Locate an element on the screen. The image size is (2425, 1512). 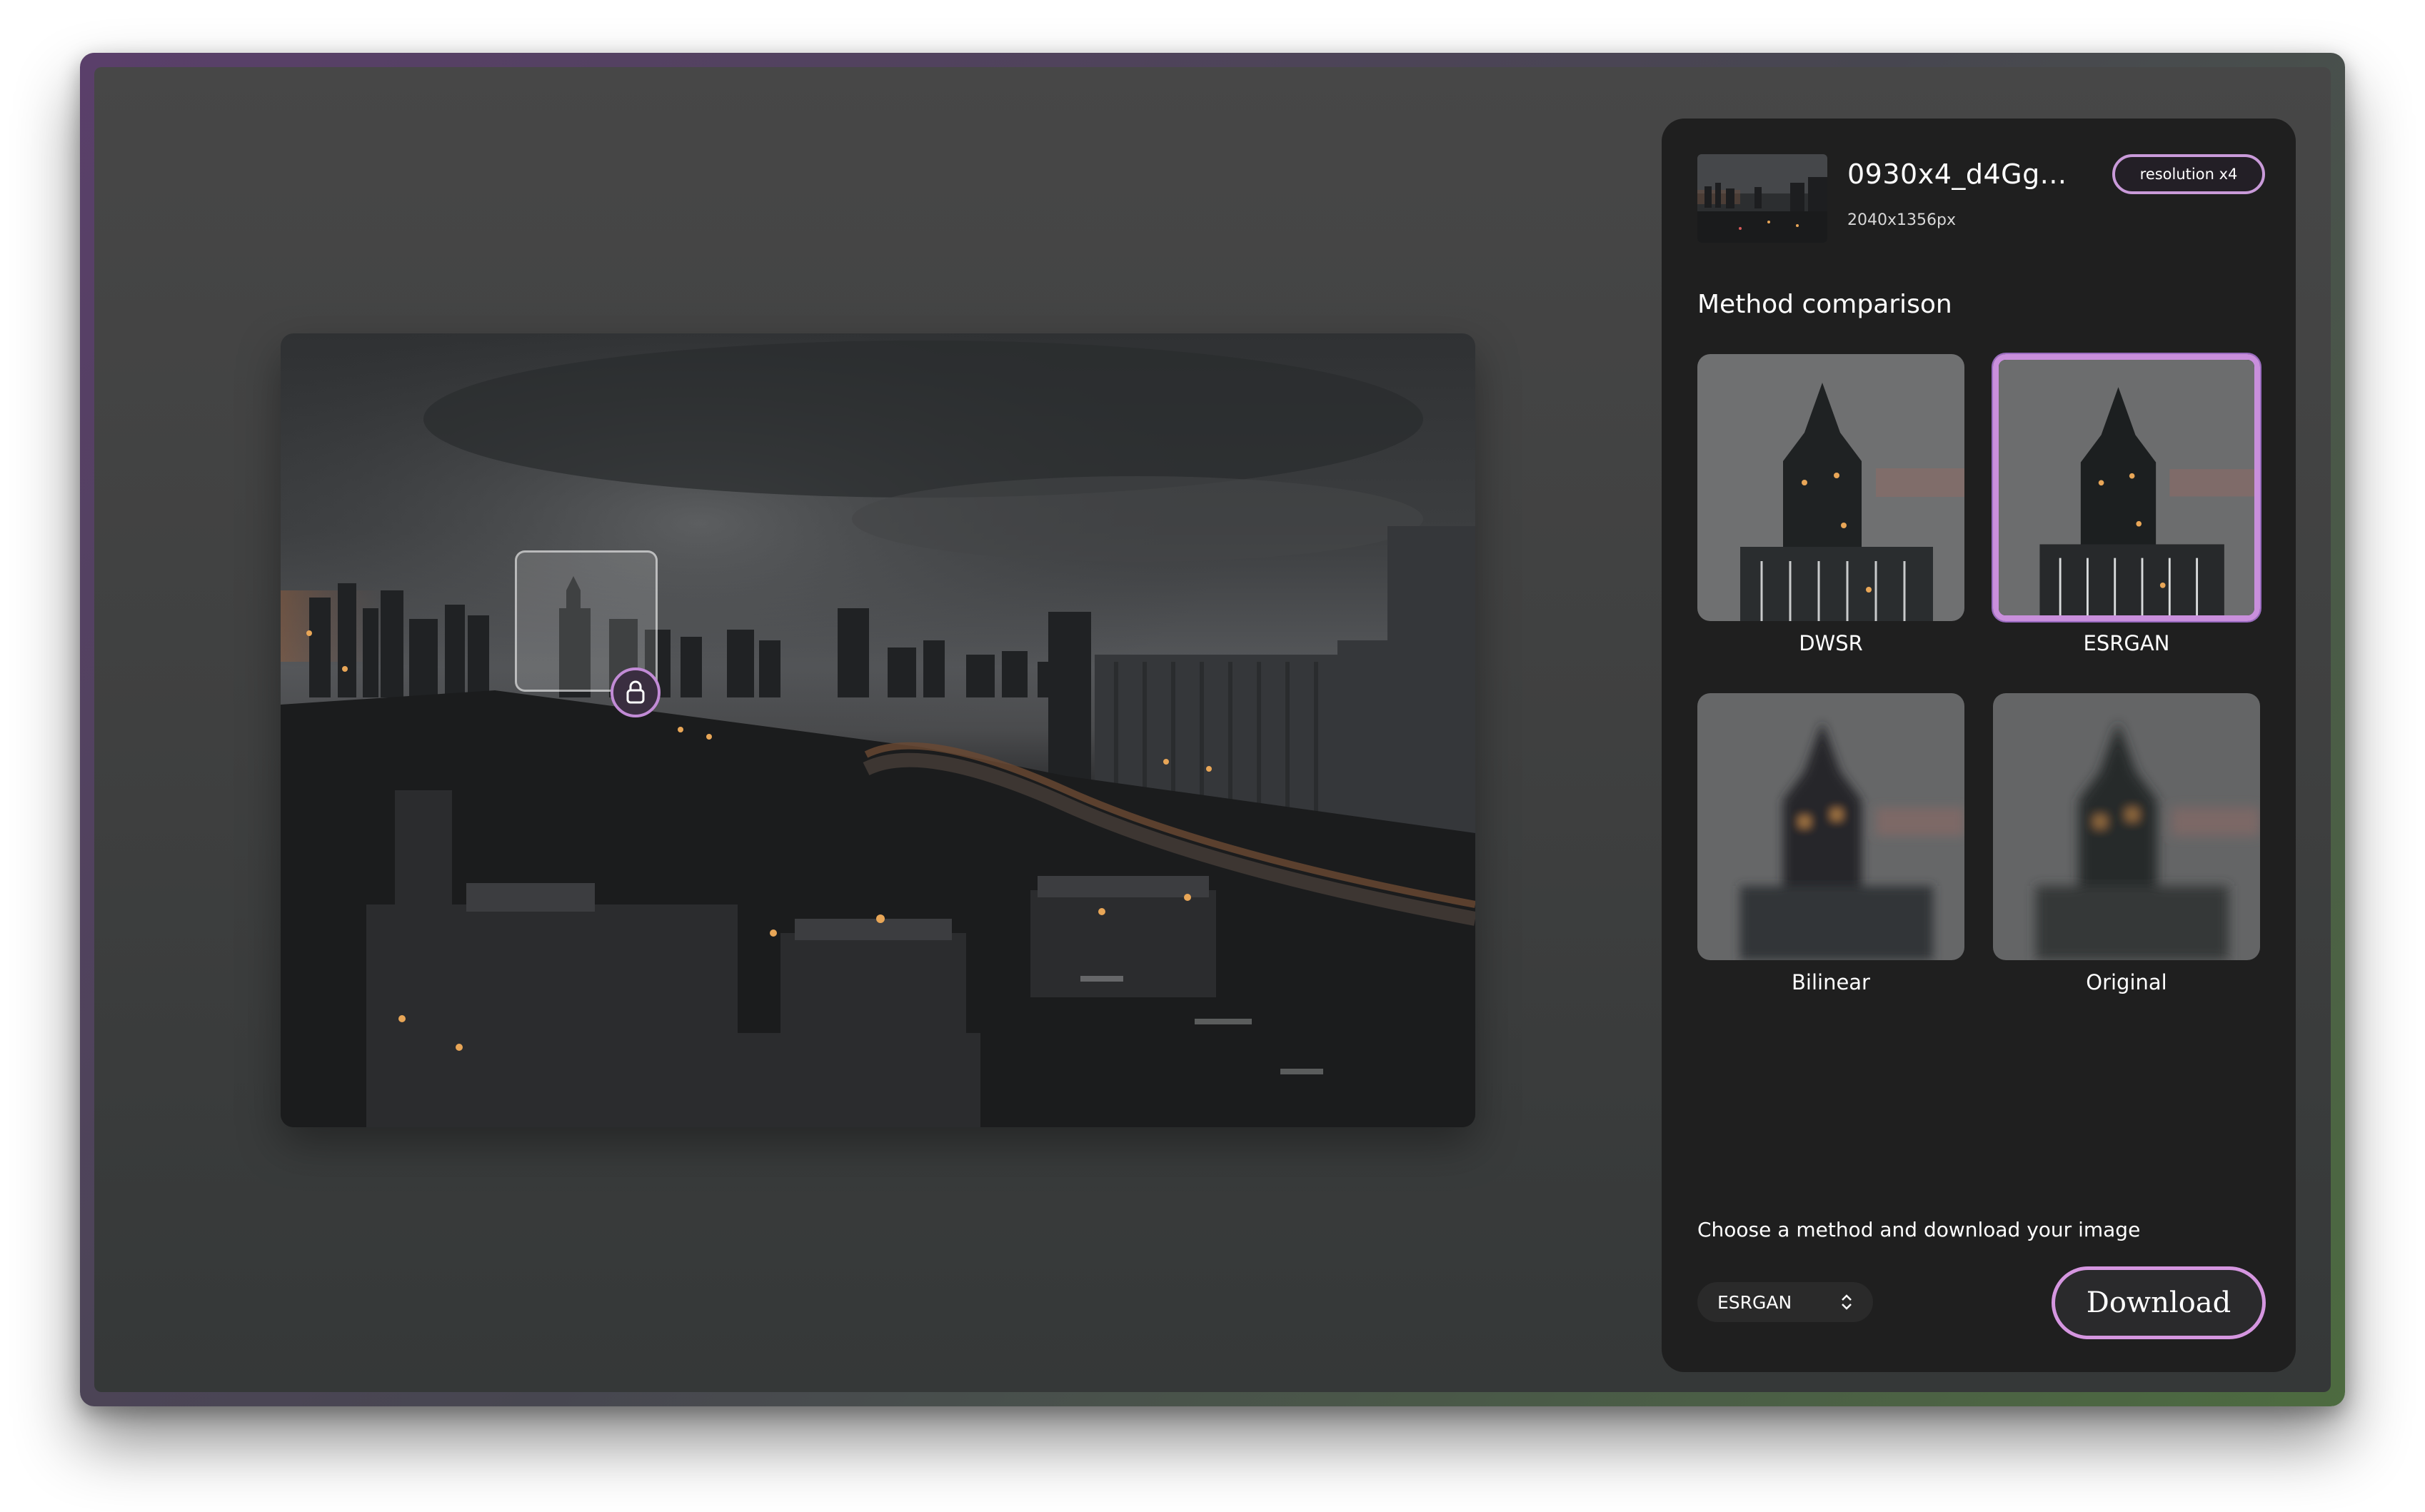
method-select-value: ESRGAN is located at coordinates (1754, 1302).